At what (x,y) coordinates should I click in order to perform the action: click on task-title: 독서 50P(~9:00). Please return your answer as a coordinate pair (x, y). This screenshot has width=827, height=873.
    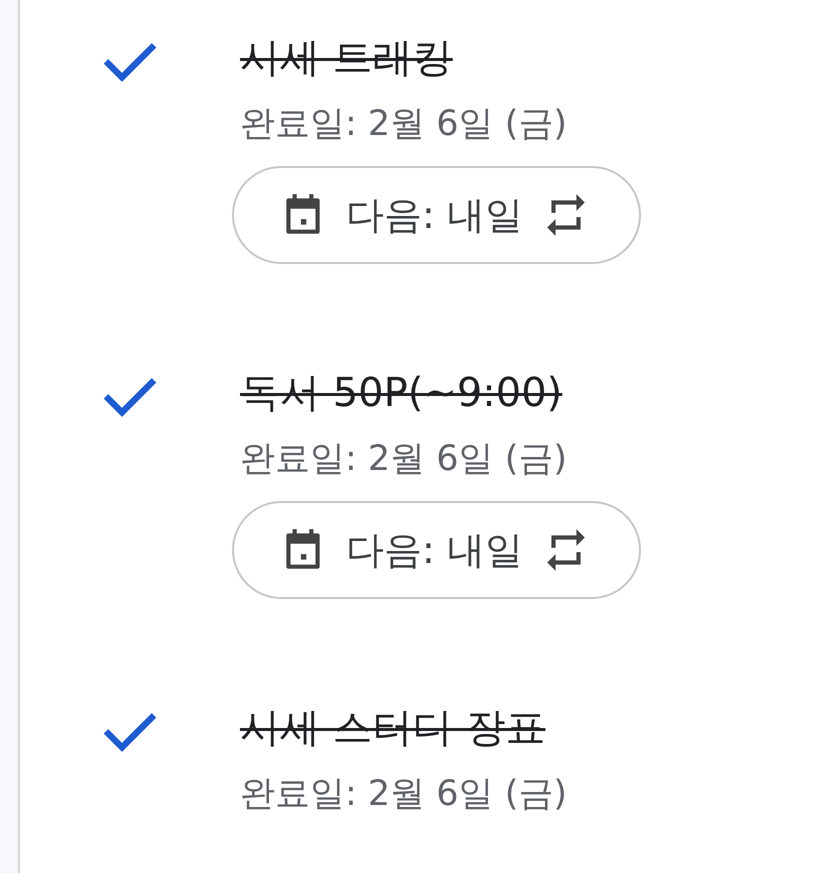
    Looking at the image, I should click on (401, 393).